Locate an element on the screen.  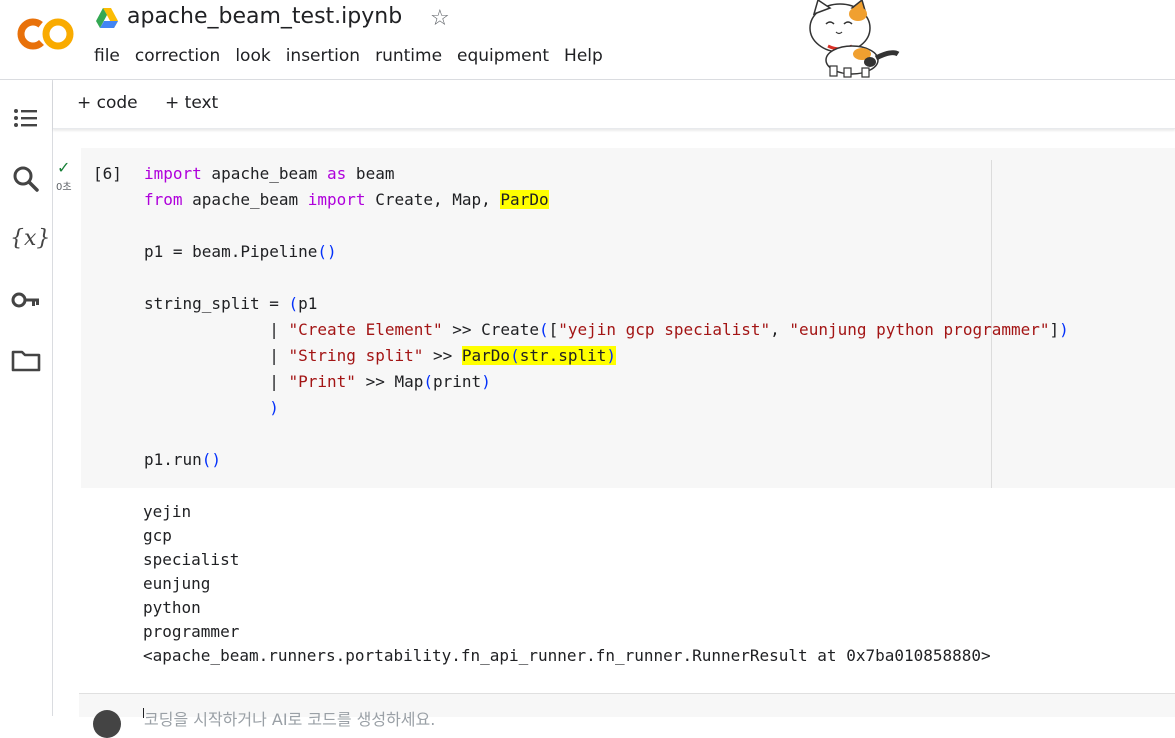
code-line: ) is located at coordinates (274, 407).